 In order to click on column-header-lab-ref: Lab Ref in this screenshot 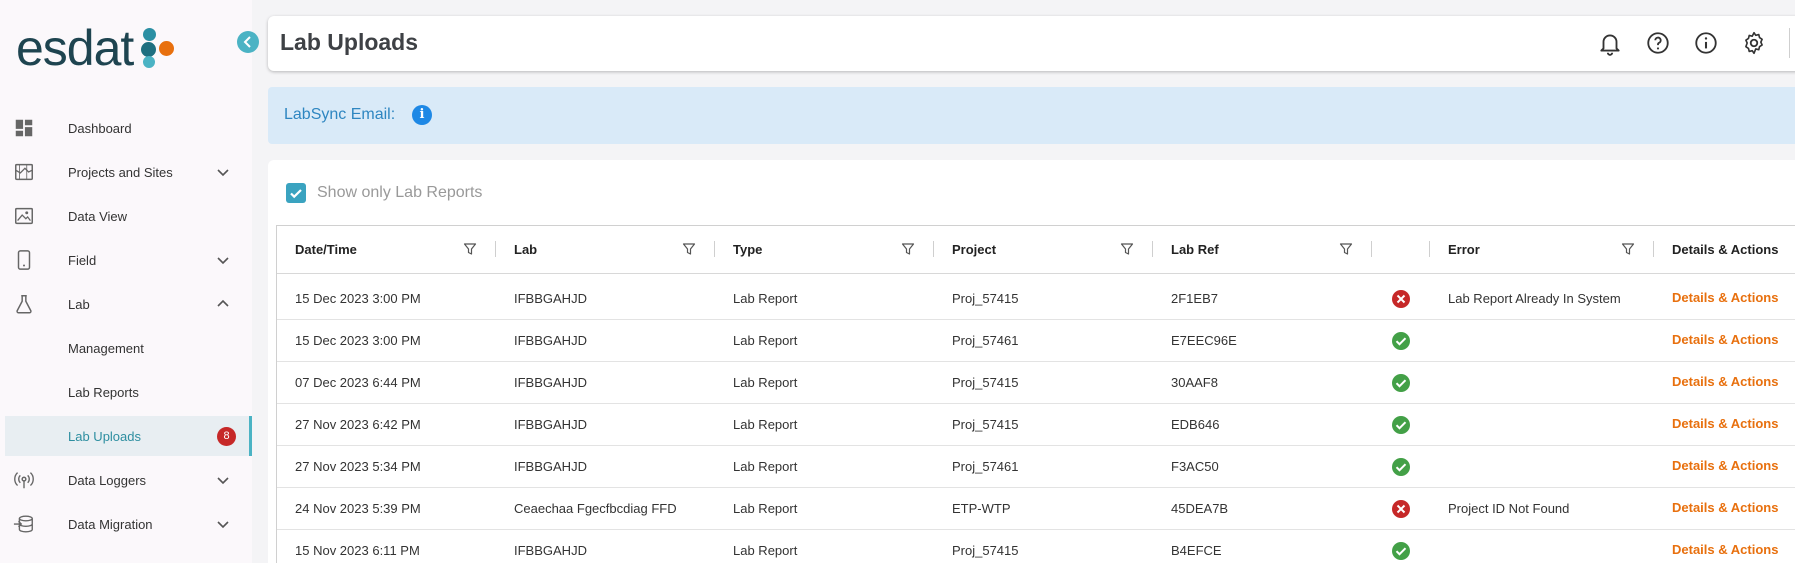, I will do `click(1262, 250)`.